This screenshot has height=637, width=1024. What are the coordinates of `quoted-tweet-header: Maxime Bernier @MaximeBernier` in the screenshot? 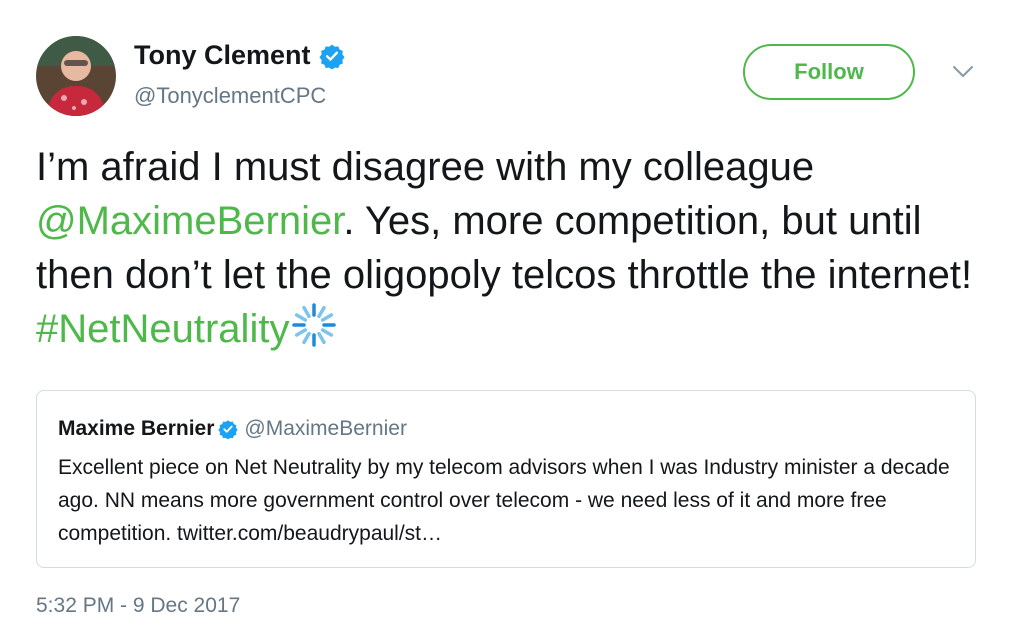 It's located at (232, 429).